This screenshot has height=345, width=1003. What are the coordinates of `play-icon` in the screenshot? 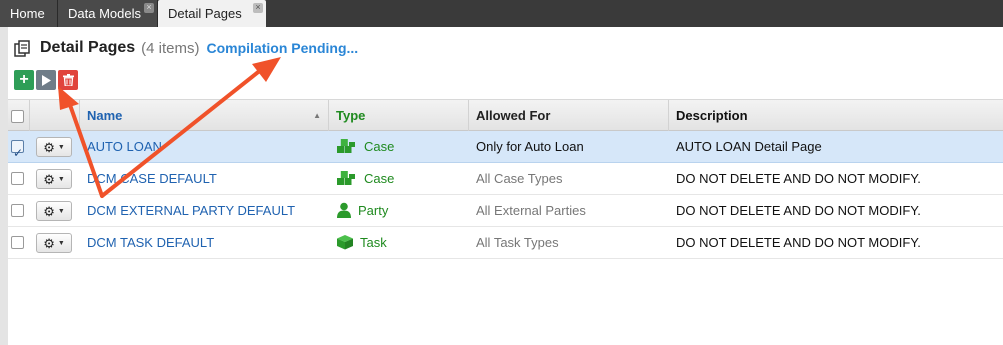 It's located at (46, 80).